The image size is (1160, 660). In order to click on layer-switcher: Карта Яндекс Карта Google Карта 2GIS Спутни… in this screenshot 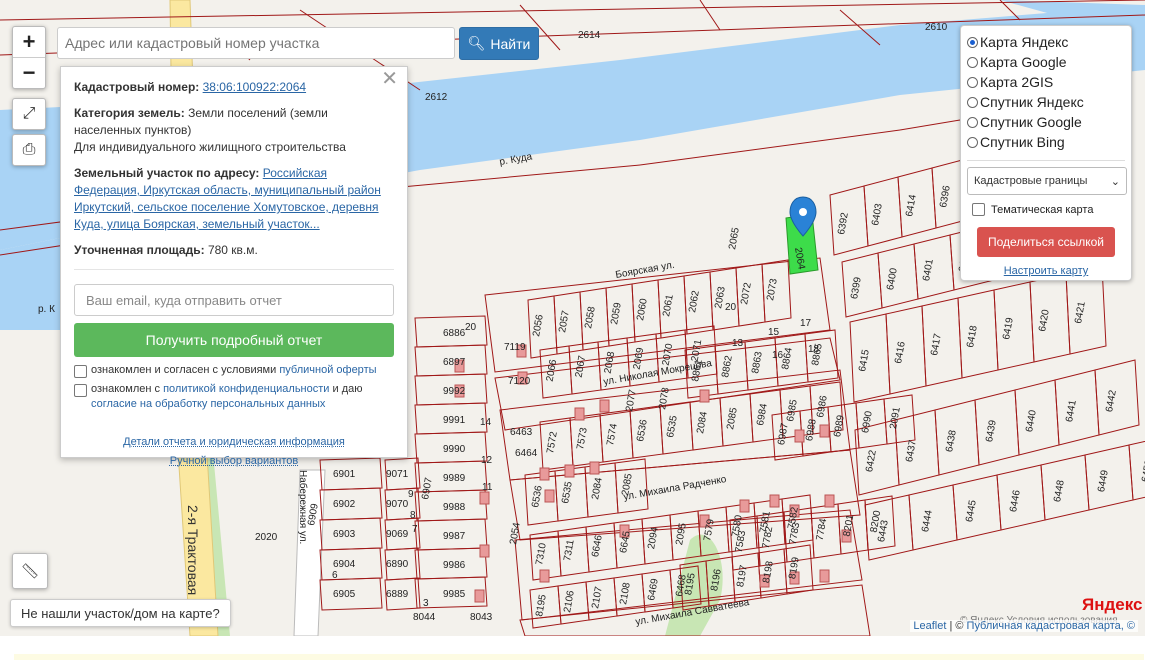, I will do `click(1046, 153)`.